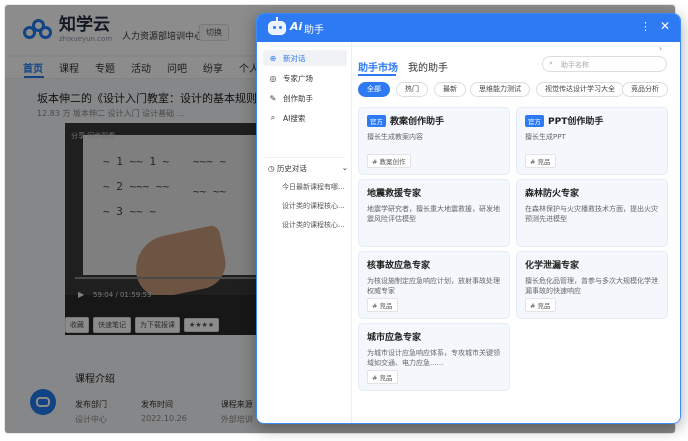 The width and height of the screenshot is (688, 441). I want to click on chip-latest: 最新, so click(450, 89).